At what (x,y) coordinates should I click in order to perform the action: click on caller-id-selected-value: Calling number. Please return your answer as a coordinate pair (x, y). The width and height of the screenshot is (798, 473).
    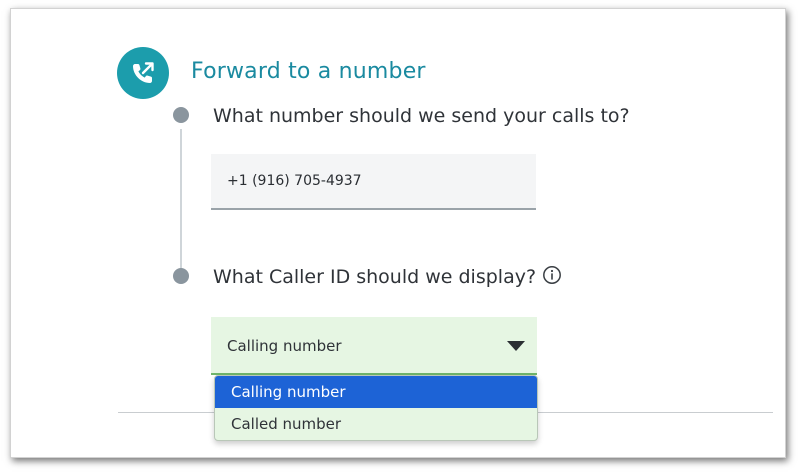
    Looking at the image, I should click on (284, 346).